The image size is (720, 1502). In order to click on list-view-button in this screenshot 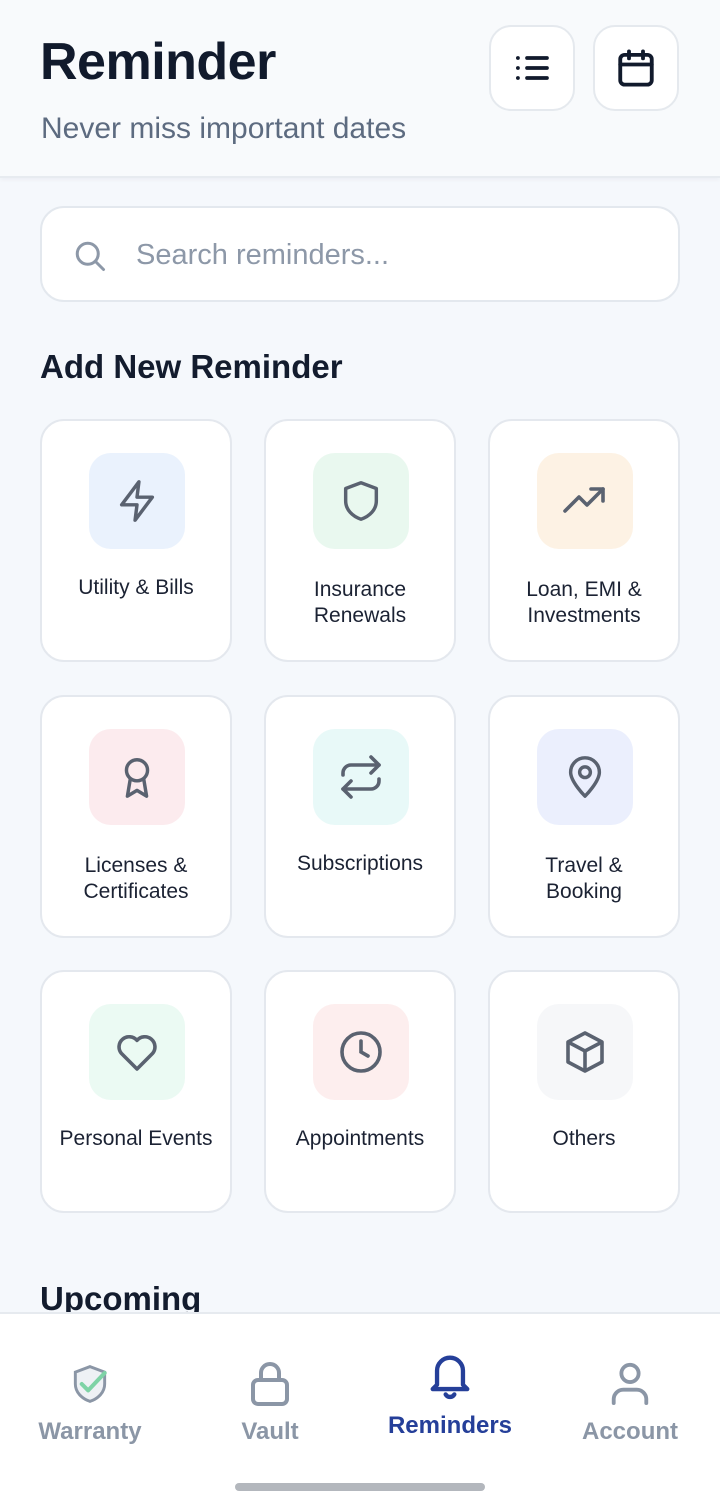, I will do `click(532, 68)`.